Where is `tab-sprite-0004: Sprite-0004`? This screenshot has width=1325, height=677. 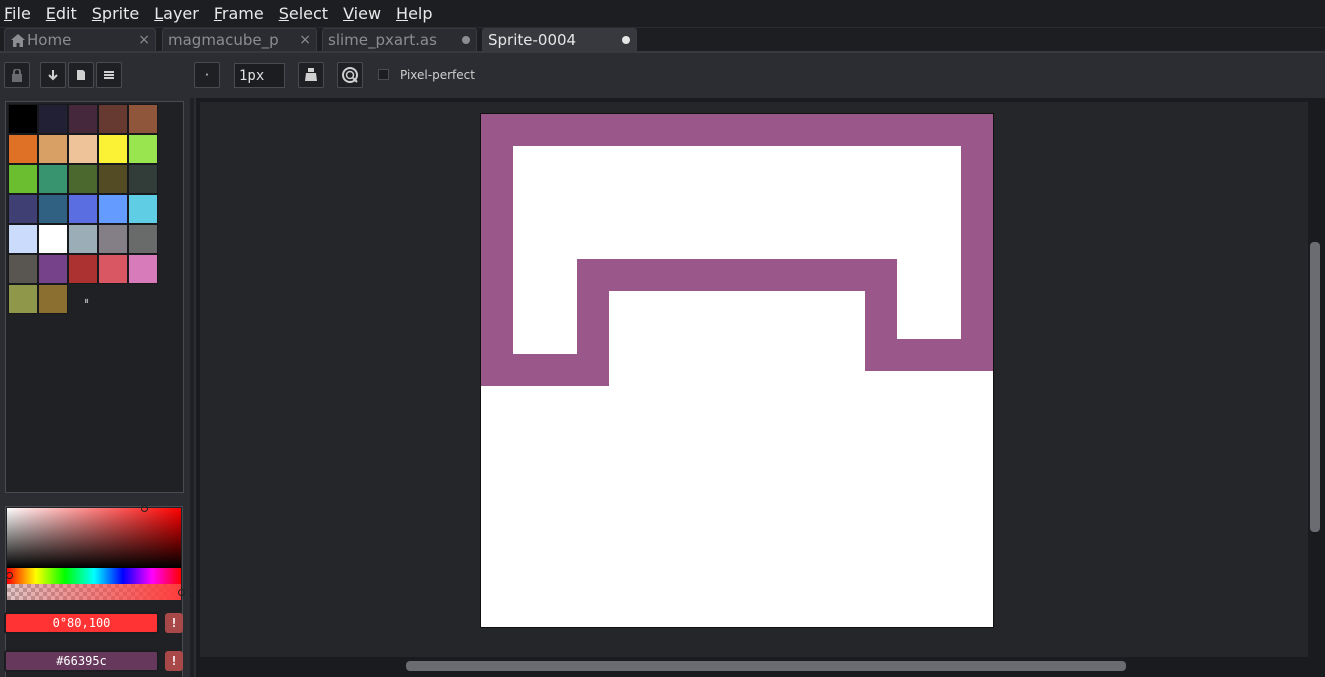
tab-sprite-0004: Sprite-0004 is located at coordinates (559, 40).